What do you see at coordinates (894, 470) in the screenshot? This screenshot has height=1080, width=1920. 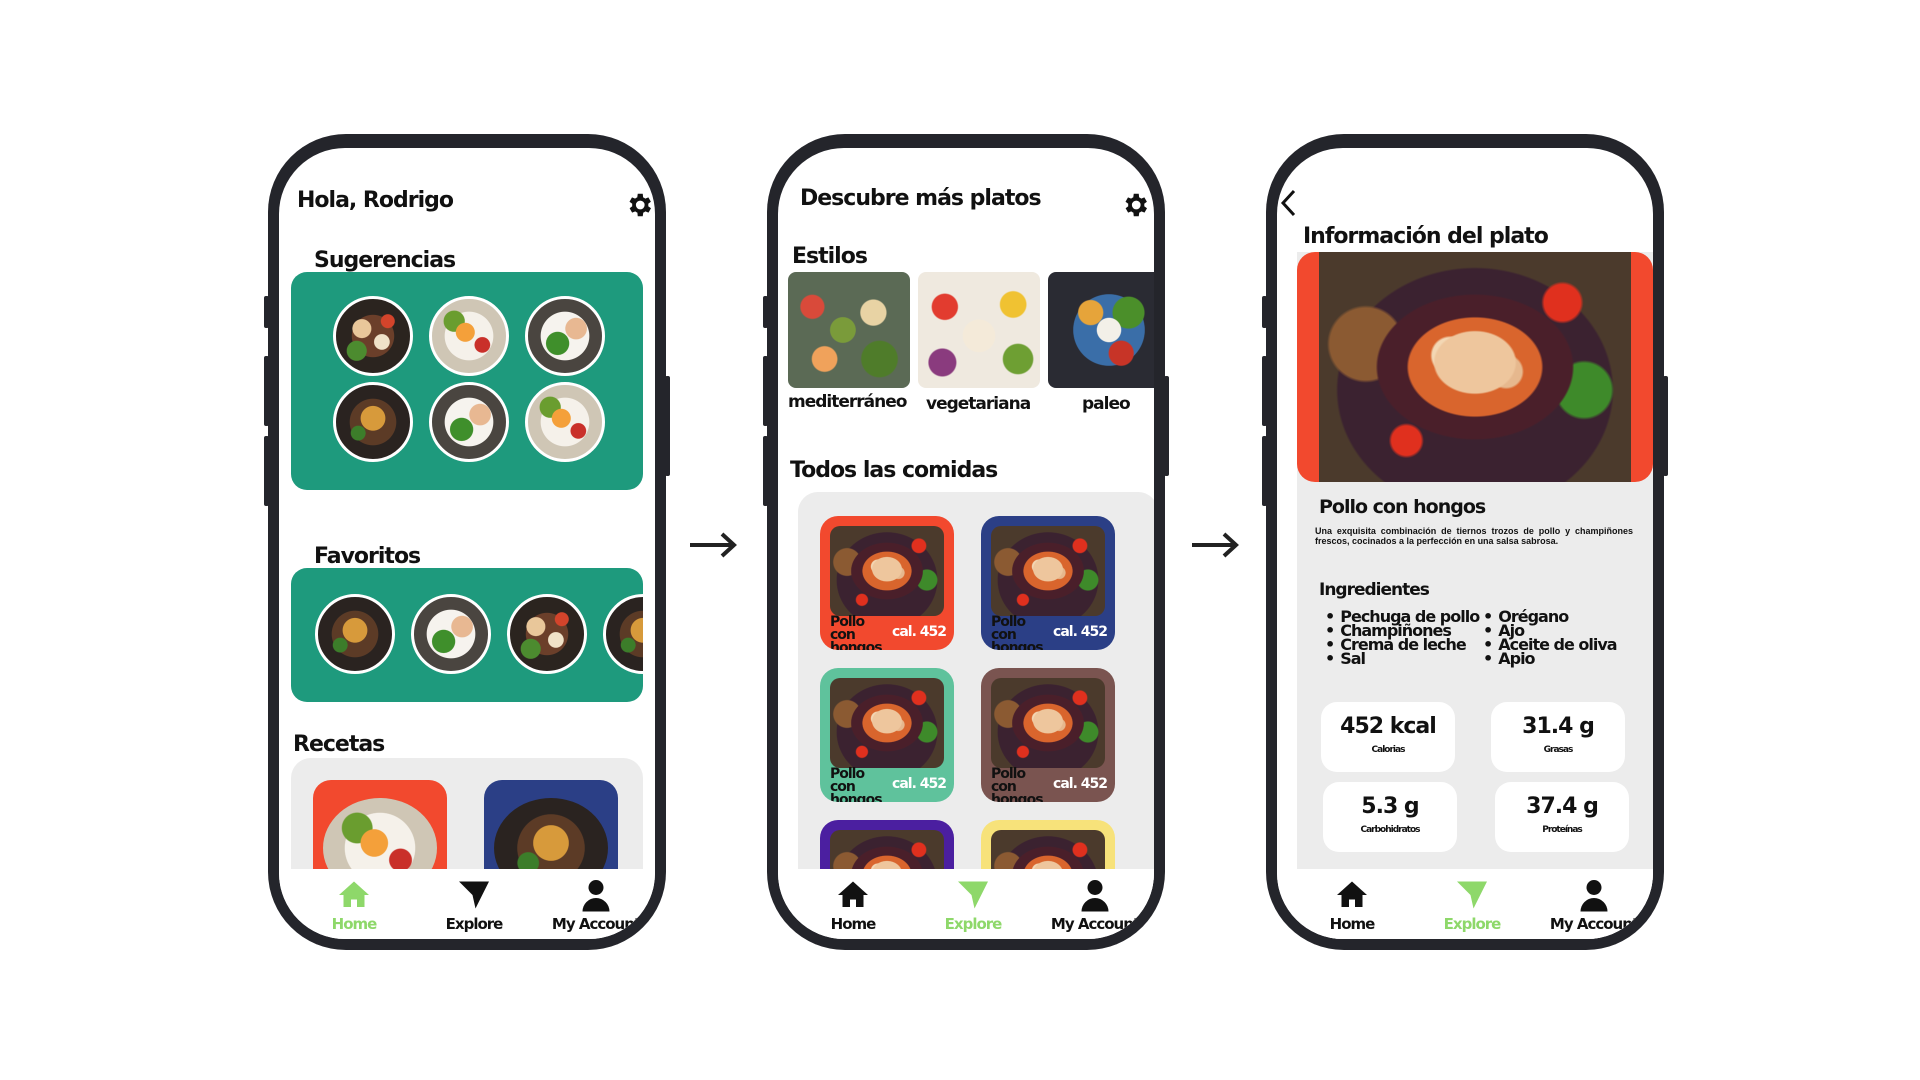 I see `section-title-all-meals: Todos las comidas` at bounding box center [894, 470].